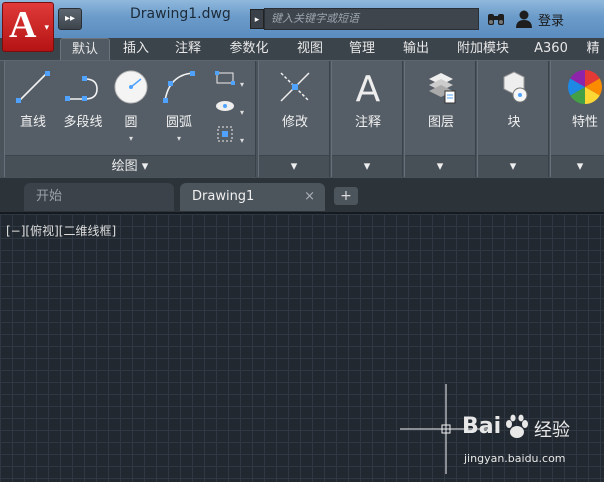 Image resolution: width=604 pixels, height=482 pixels. Describe the element at coordinates (482, 426) in the screenshot. I see `watermark-brand: Bai` at that location.